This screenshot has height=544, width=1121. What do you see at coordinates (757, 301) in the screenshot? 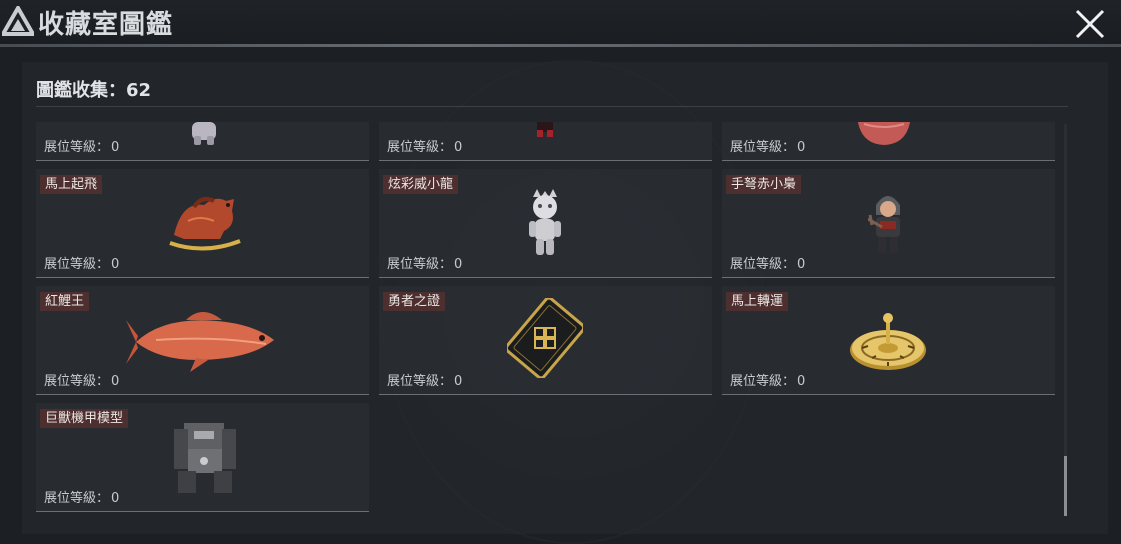
I see `item-name: 馬上轉運` at bounding box center [757, 301].